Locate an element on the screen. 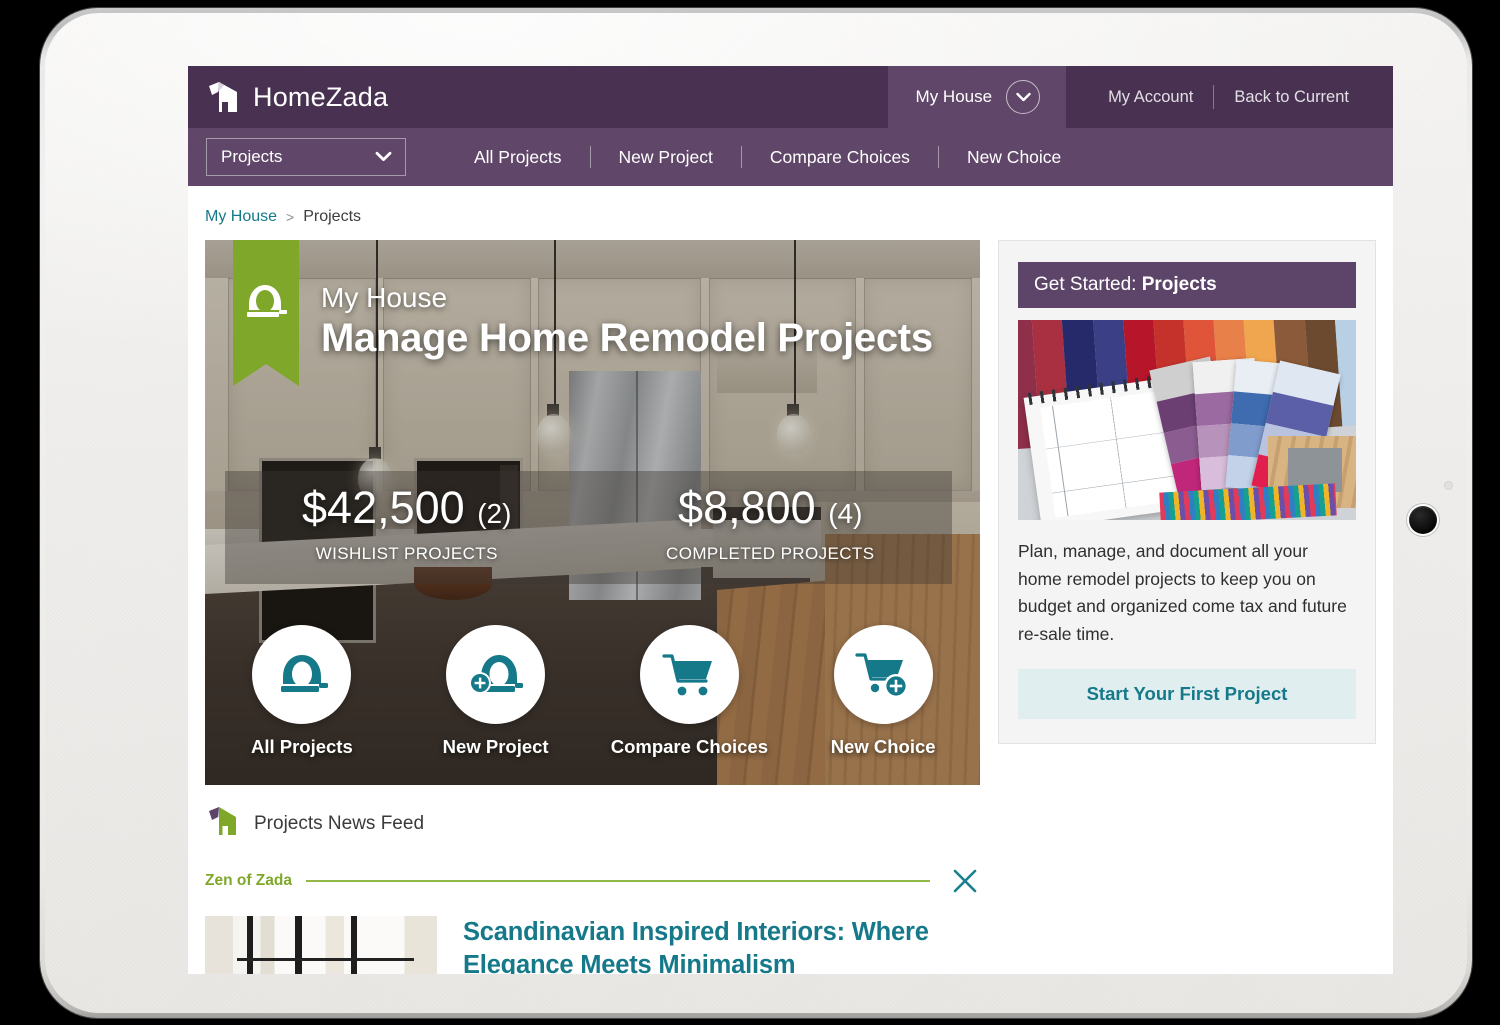 This screenshot has height=1025, width=1500. homezada-house-flag-logo-icon is located at coordinates (224, 97).